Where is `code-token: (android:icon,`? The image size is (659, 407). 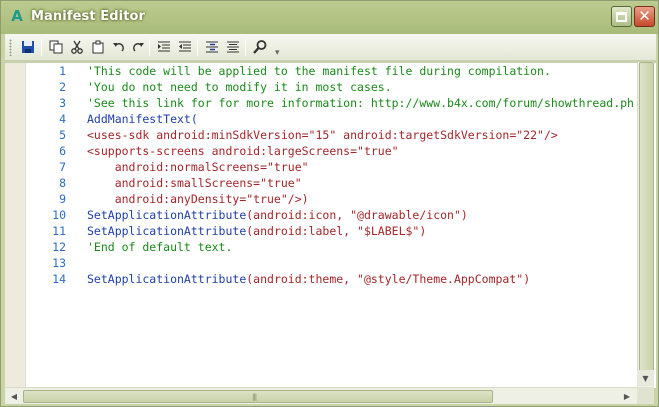 code-token: (android:icon, is located at coordinates (298, 215).